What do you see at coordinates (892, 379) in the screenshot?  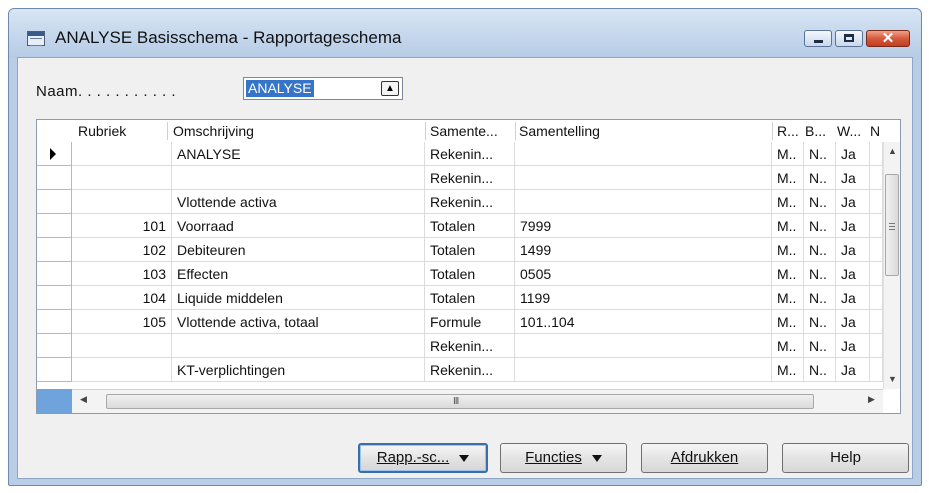 I see `scroll-down-icon: ▼` at bounding box center [892, 379].